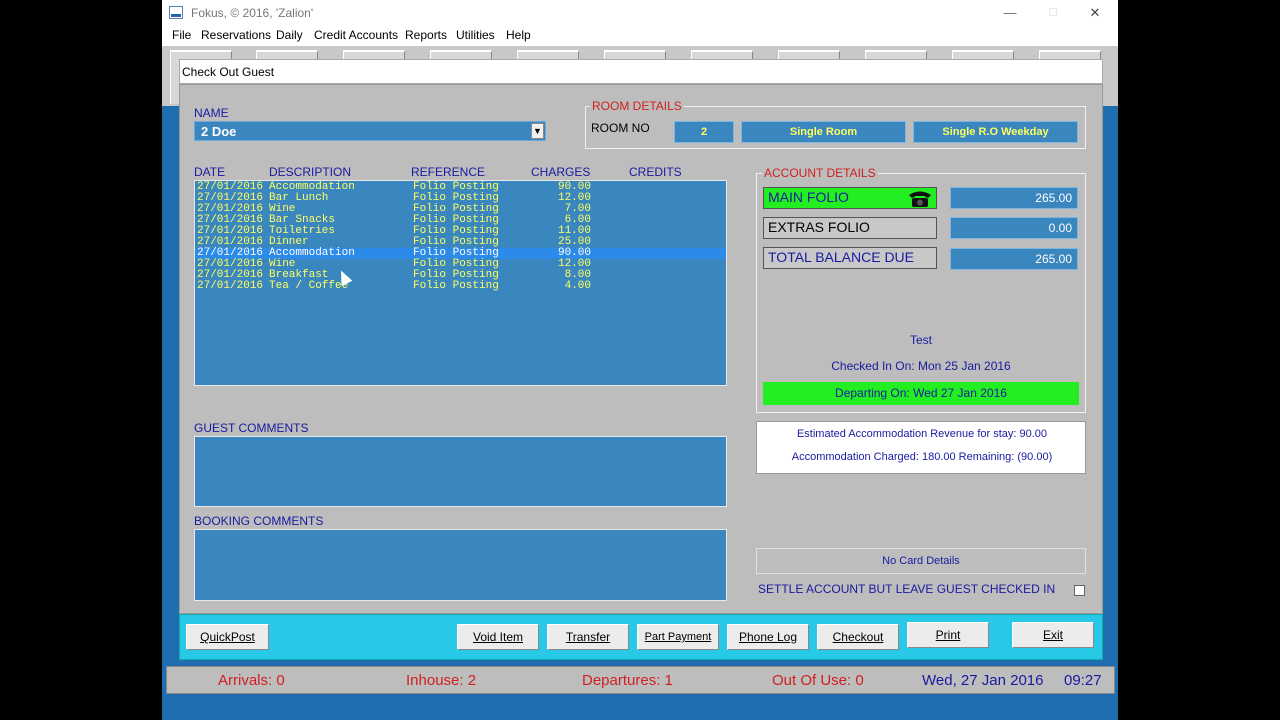 The width and height of the screenshot is (1280, 720). I want to click on main-folio-button: MAIN FOLIO, so click(850, 198).